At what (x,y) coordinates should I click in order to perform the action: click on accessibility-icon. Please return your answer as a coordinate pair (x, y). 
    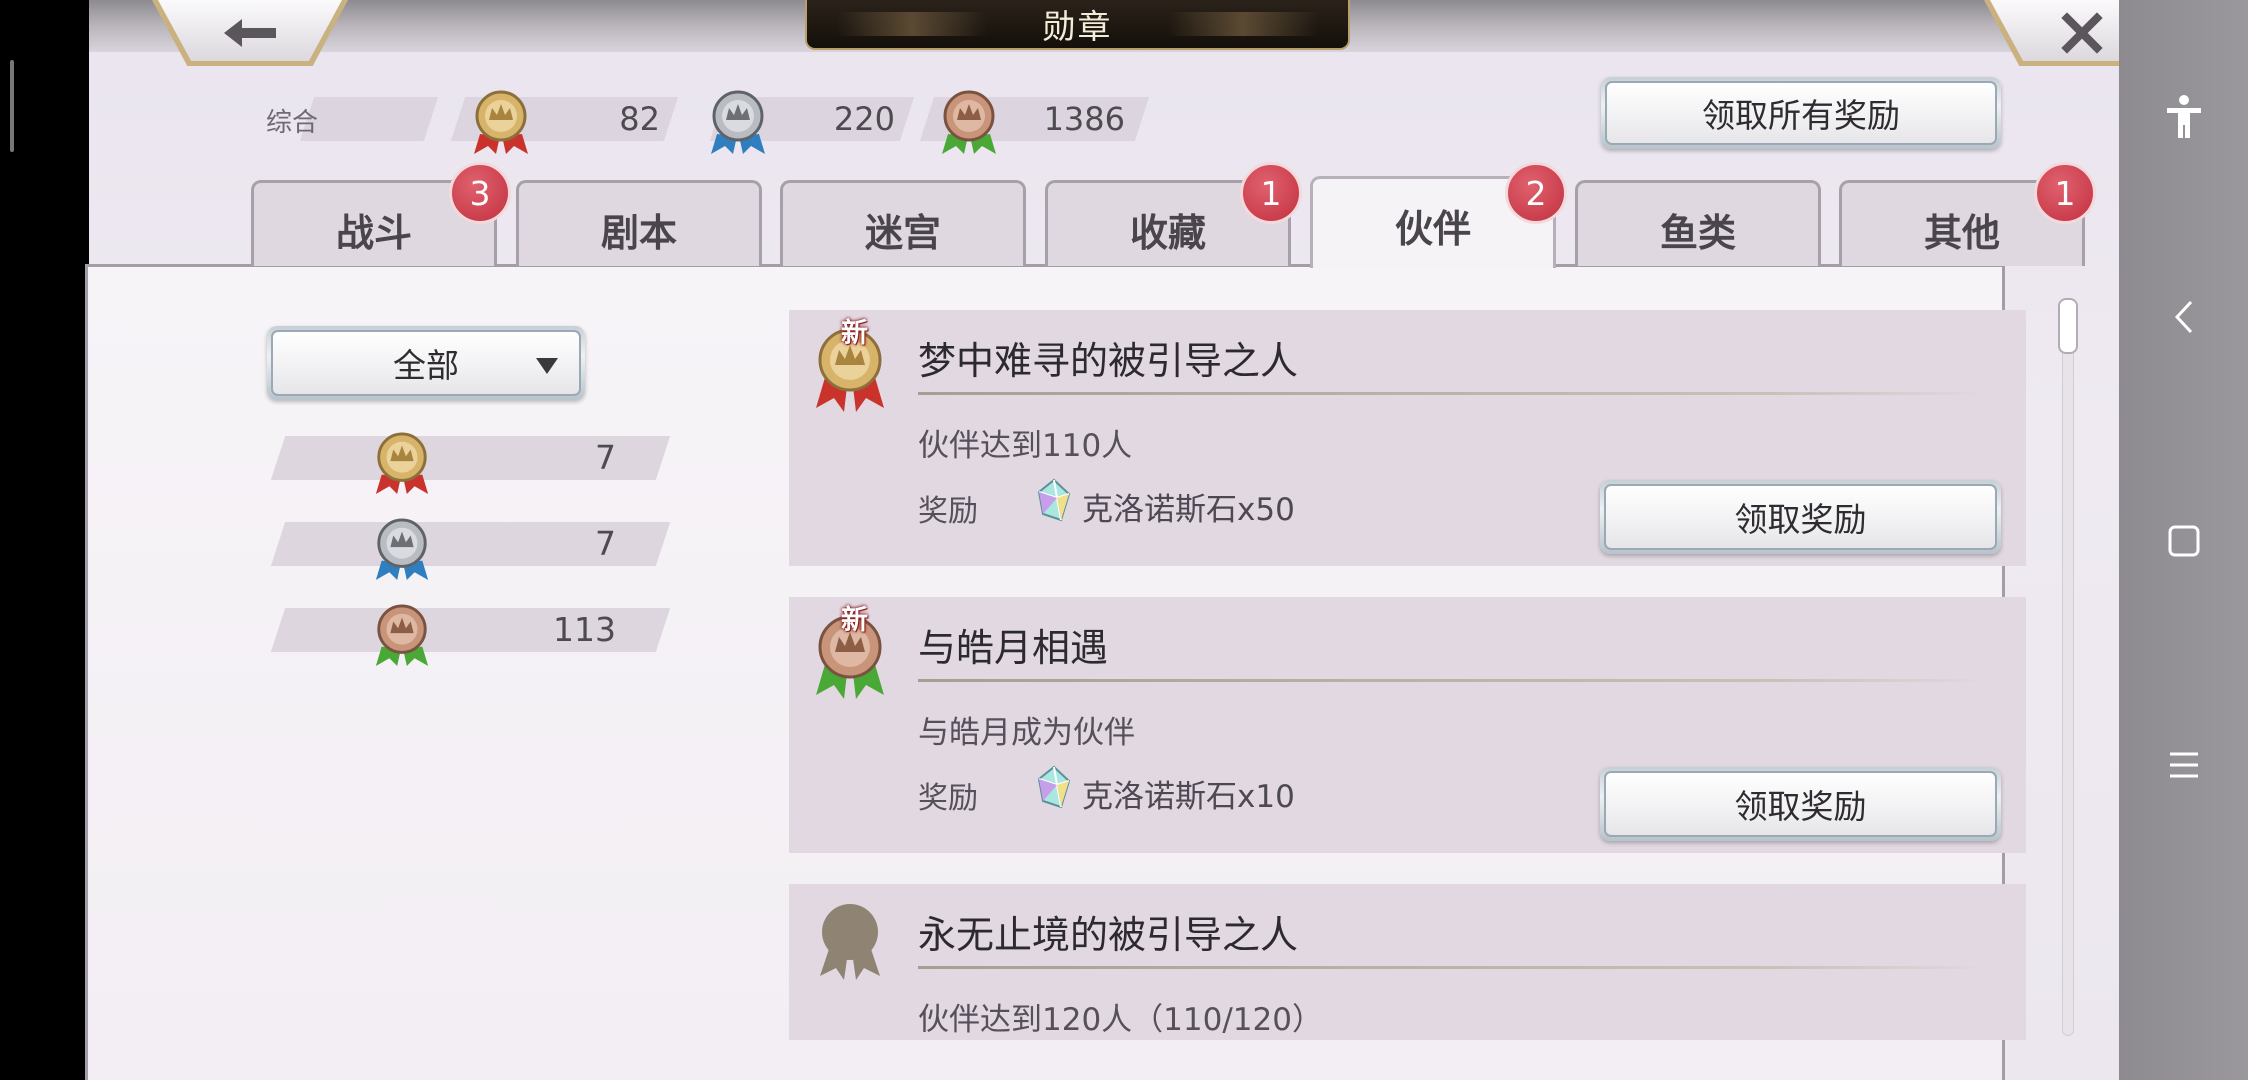
    Looking at the image, I should click on (2183, 116).